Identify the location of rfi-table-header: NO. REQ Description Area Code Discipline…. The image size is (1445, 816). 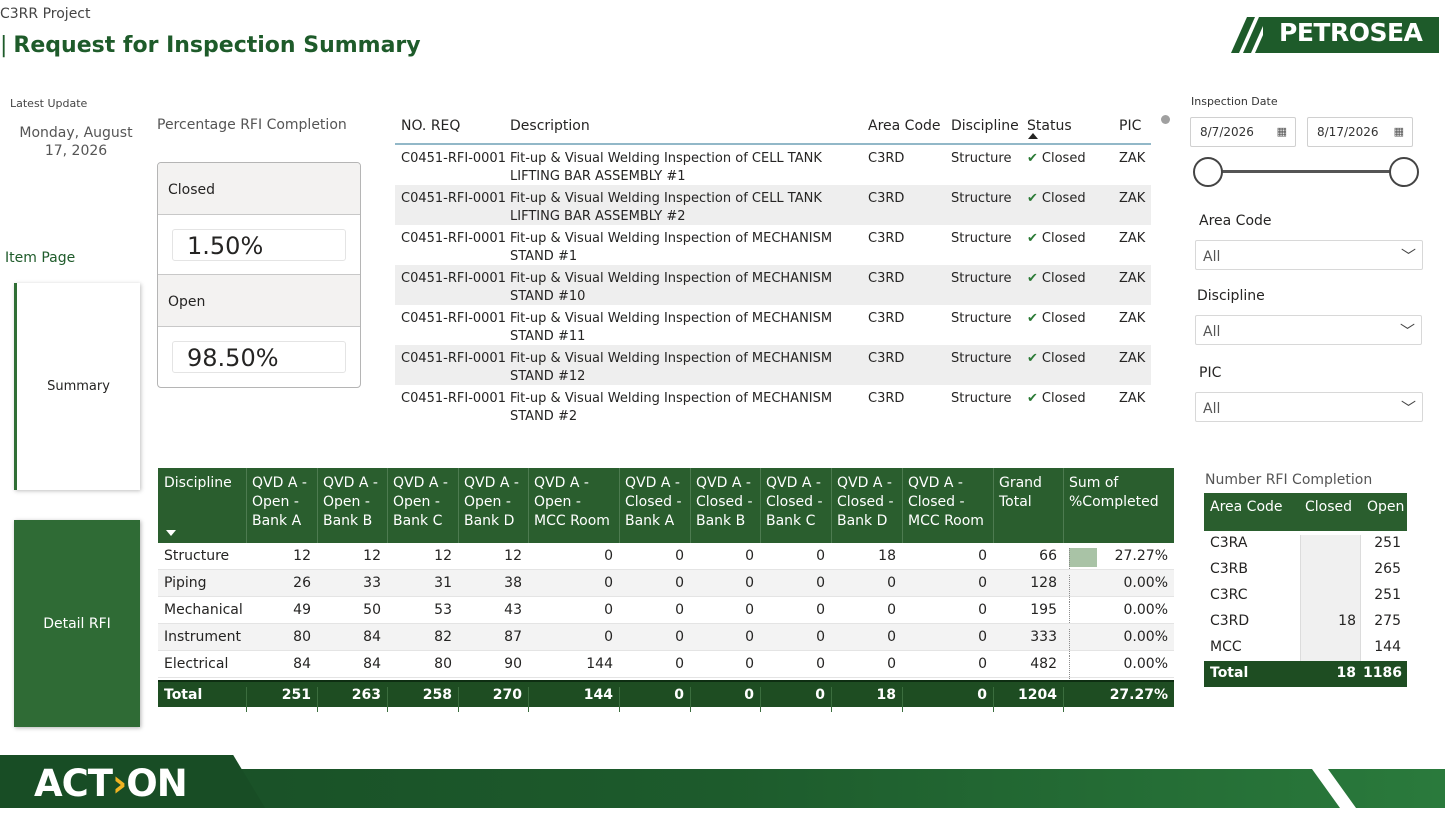
(773, 127).